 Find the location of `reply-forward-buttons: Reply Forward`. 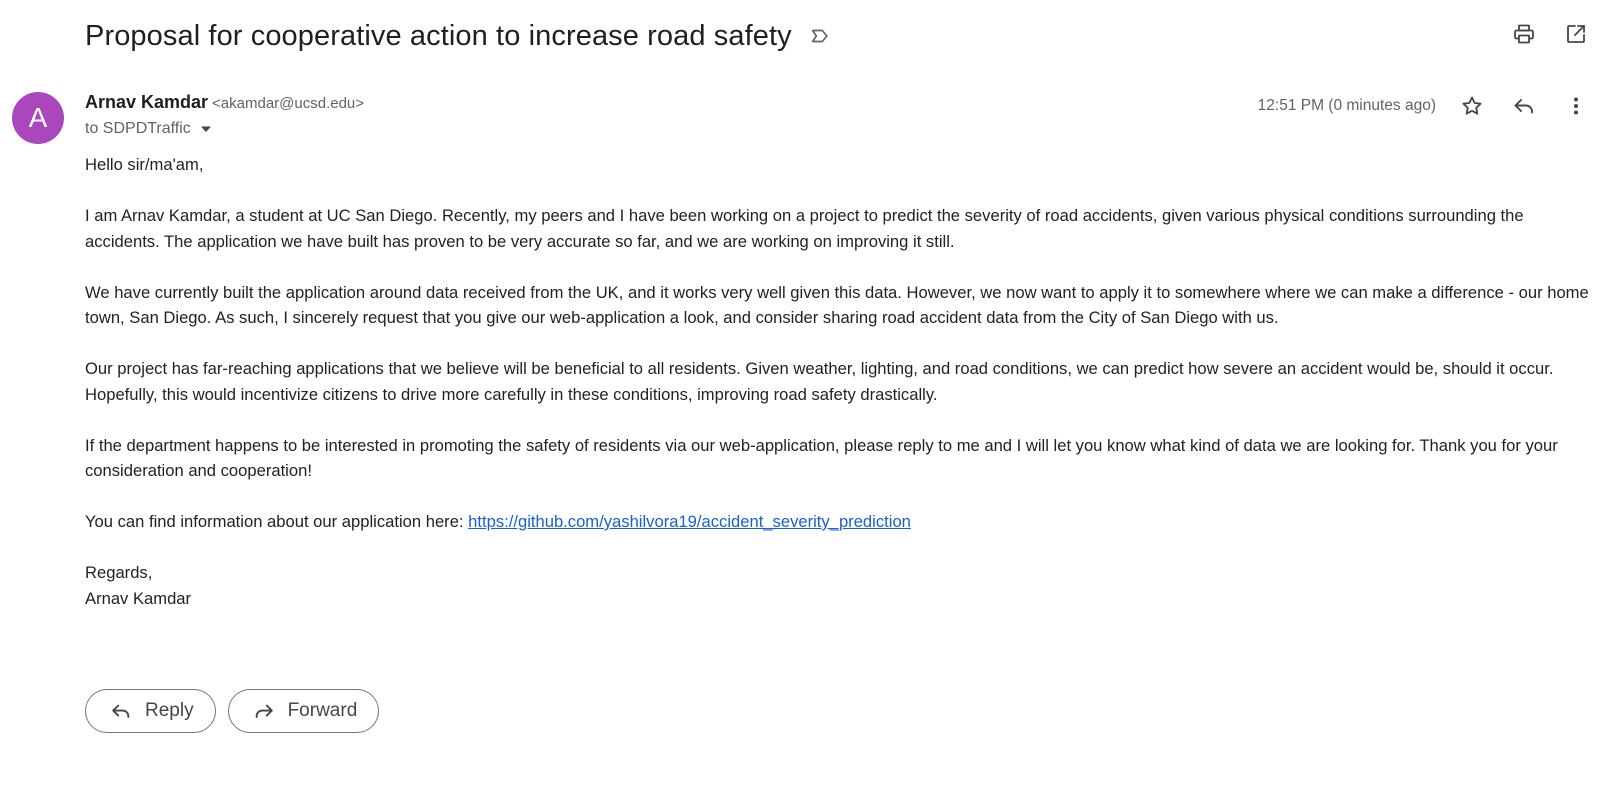

reply-forward-buttons: Reply Forward is located at coordinates (232, 711).